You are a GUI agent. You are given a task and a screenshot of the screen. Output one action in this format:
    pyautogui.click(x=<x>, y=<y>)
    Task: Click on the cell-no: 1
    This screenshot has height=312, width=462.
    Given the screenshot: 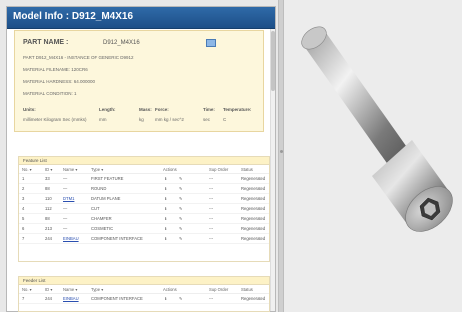 What is the action you would take?
    pyautogui.click(x=23, y=178)
    